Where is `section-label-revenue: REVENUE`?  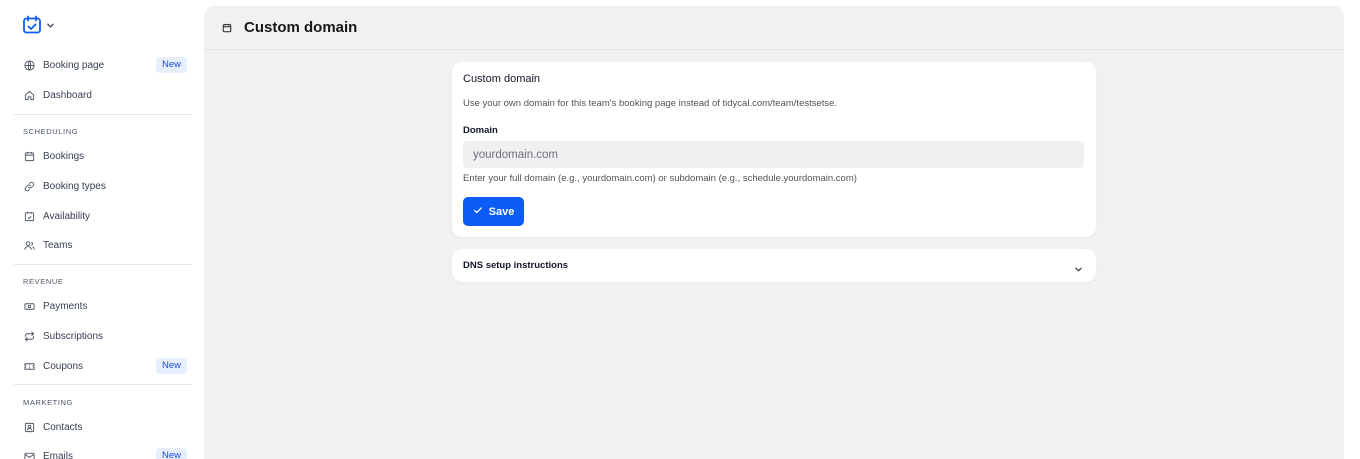 section-label-revenue: REVENUE is located at coordinates (43, 281).